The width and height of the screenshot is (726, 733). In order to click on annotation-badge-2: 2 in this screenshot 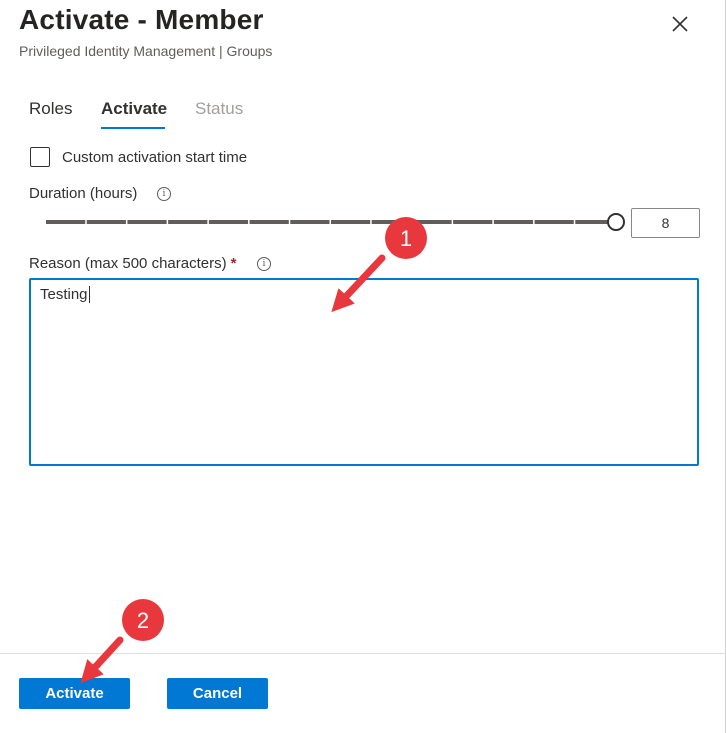, I will do `click(143, 620)`.